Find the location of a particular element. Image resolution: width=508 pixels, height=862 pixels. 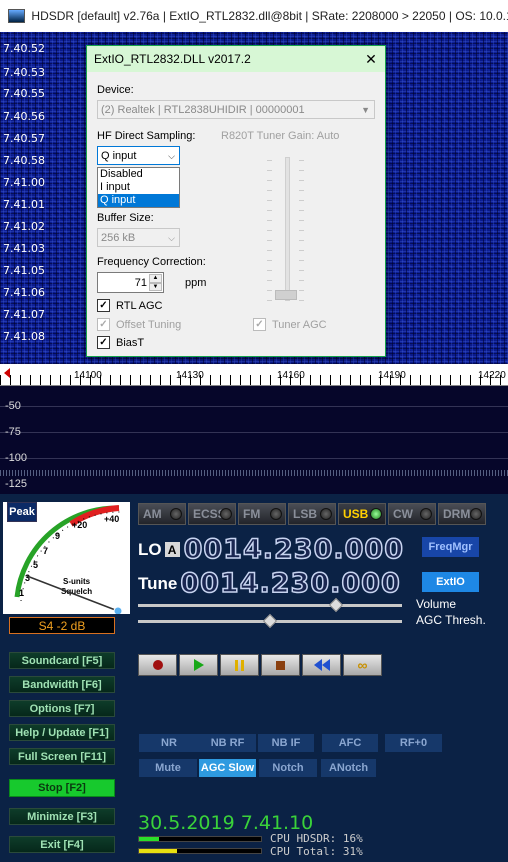

stop-playback-button is located at coordinates (280, 665).